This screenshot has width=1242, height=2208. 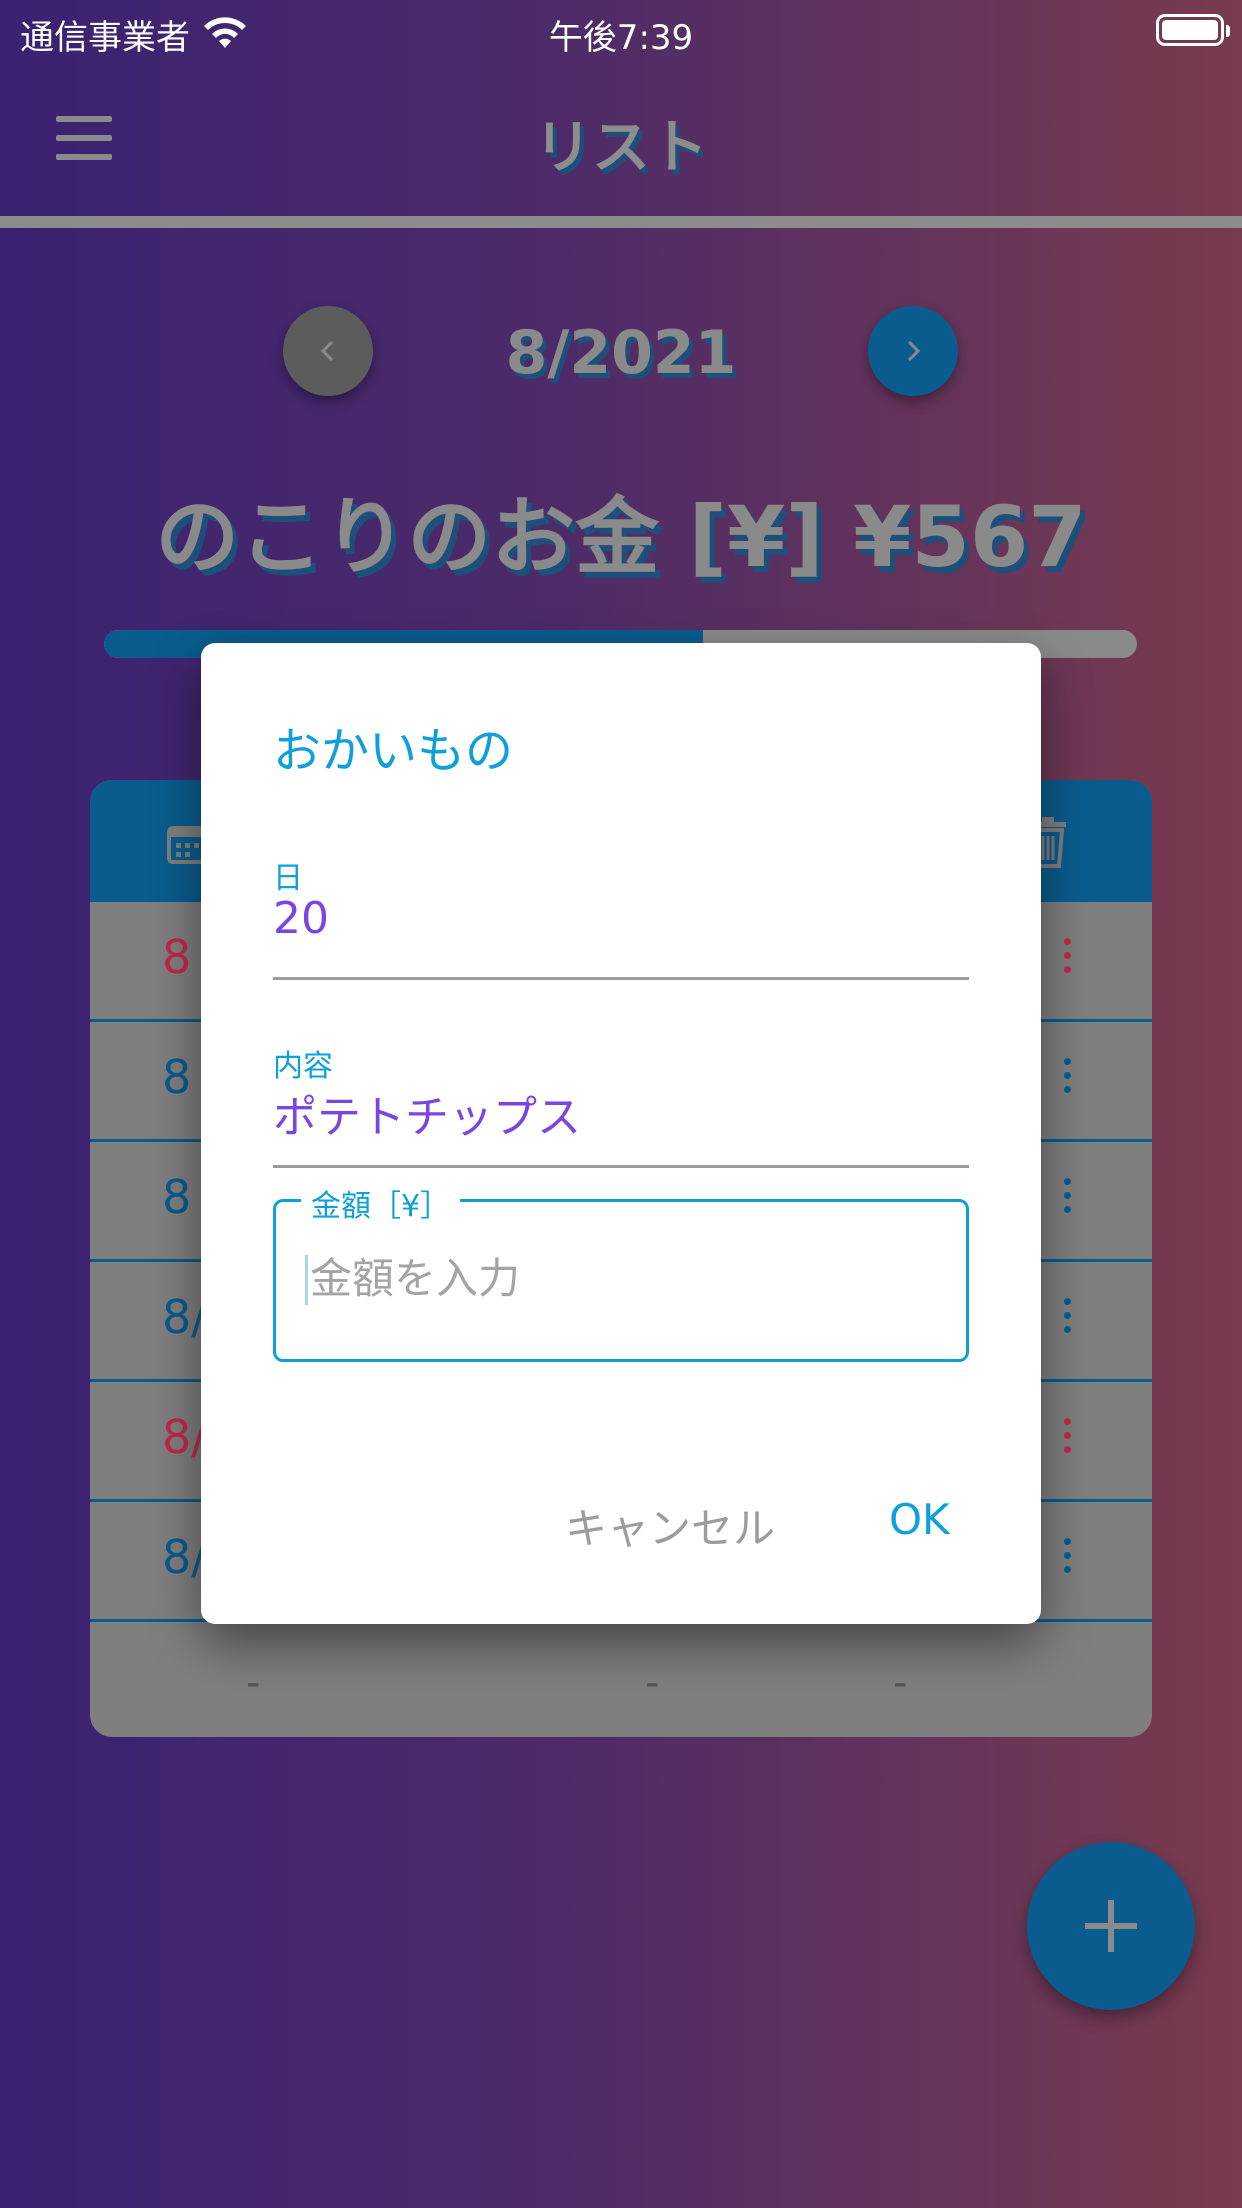 I want to click on status-bar: 通信事業者 午後7:39, so click(x=621, y=31).